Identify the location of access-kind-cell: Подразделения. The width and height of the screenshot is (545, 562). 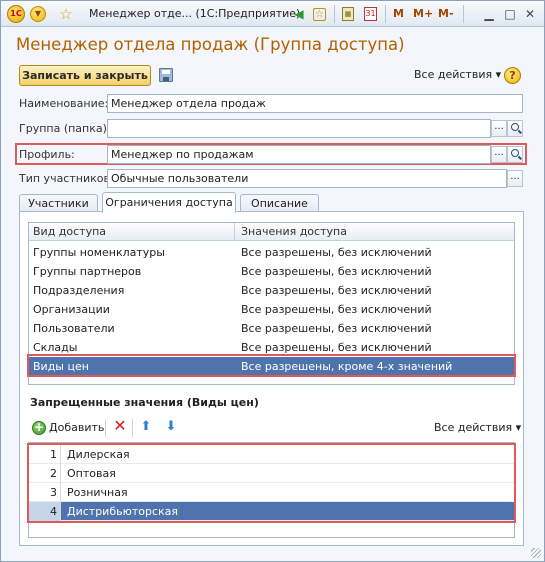
(79, 290).